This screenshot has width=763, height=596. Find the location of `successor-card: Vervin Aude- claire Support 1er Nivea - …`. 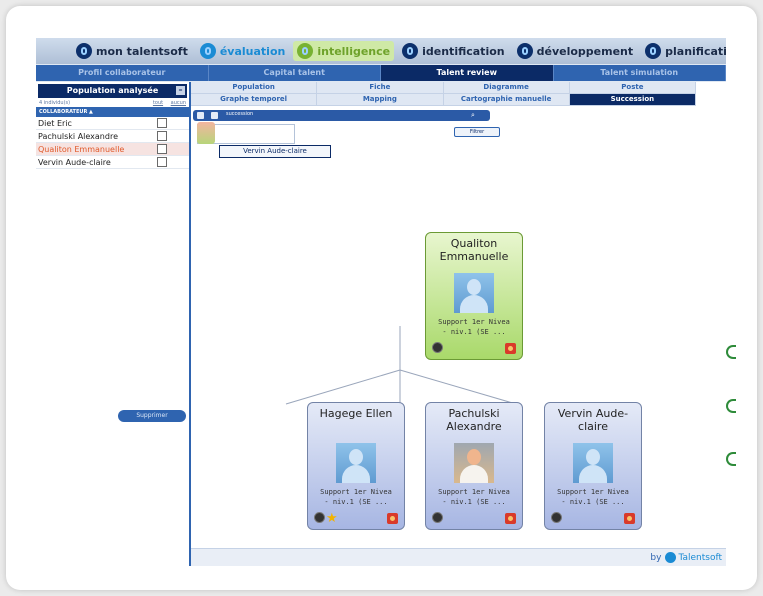

successor-card: Vervin Aude- claire Support 1er Nivea - … is located at coordinates (593, 466).